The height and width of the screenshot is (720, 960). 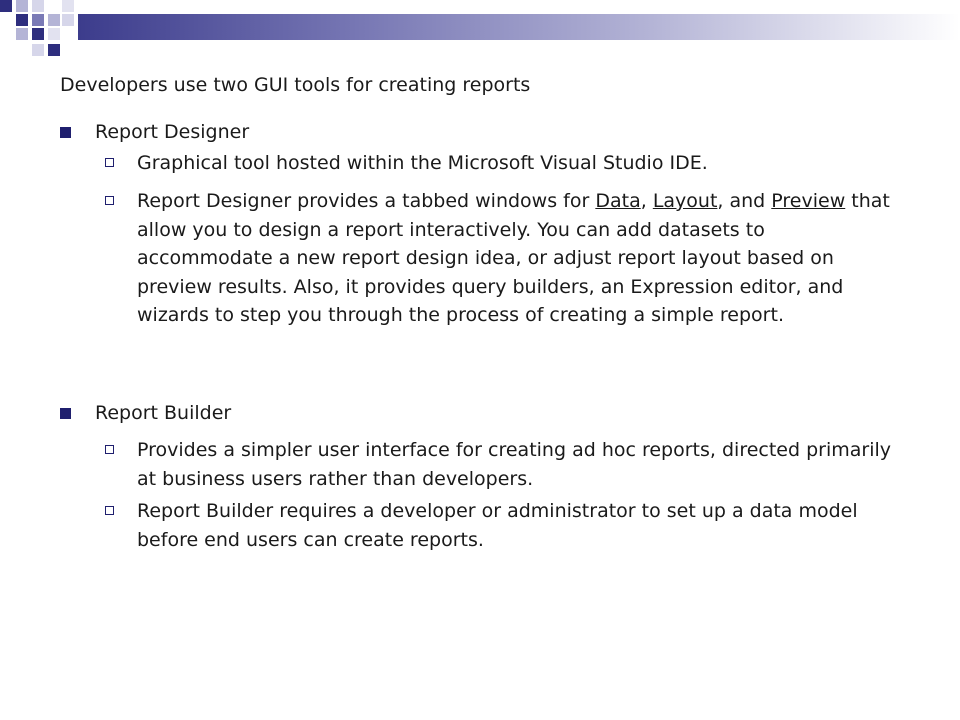 I want to click on layout-tab-link: Layout, so click(x=685, y=201).